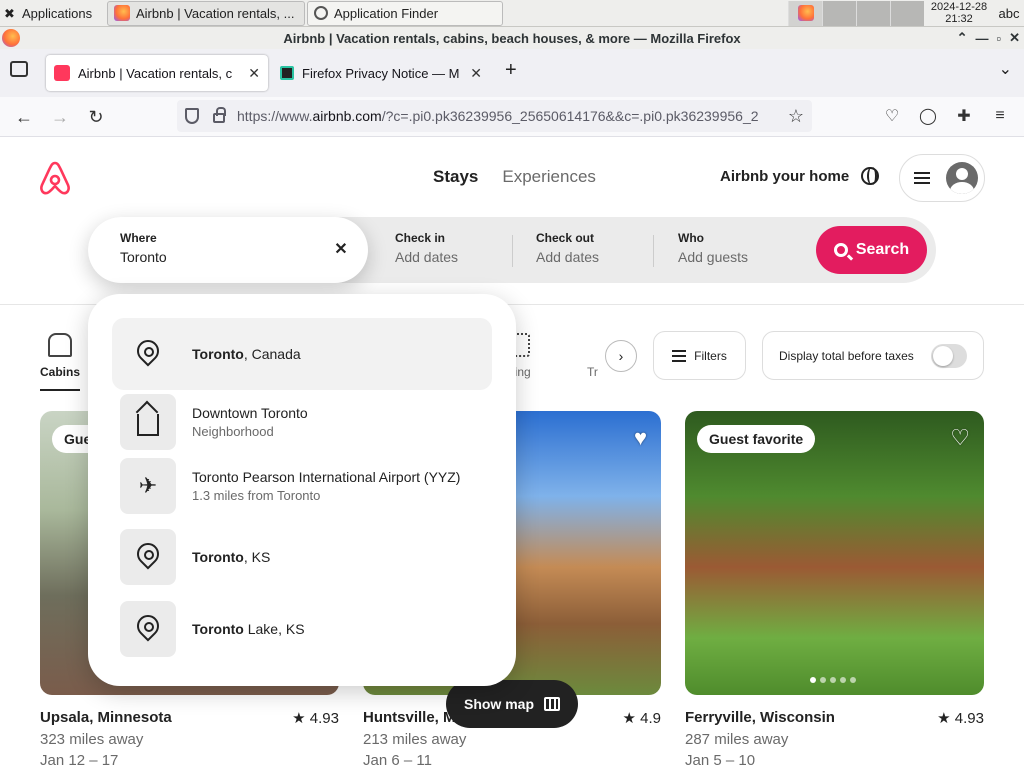 The width and height of the screenshot is (1024, 768). What do you see at coordinates (928, 116) in the screenshot?
I see `account-icon: ◯` at bounding box center [928, 116].